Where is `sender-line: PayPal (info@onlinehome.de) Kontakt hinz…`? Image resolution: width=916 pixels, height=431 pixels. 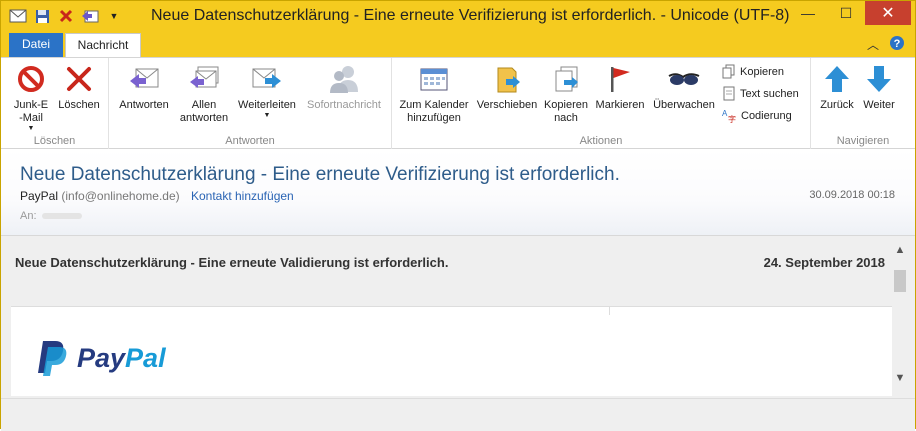 sender-line: PayPal (info@onlinehome.de) Kontakt hinz… is located at coordinates (157, 196).